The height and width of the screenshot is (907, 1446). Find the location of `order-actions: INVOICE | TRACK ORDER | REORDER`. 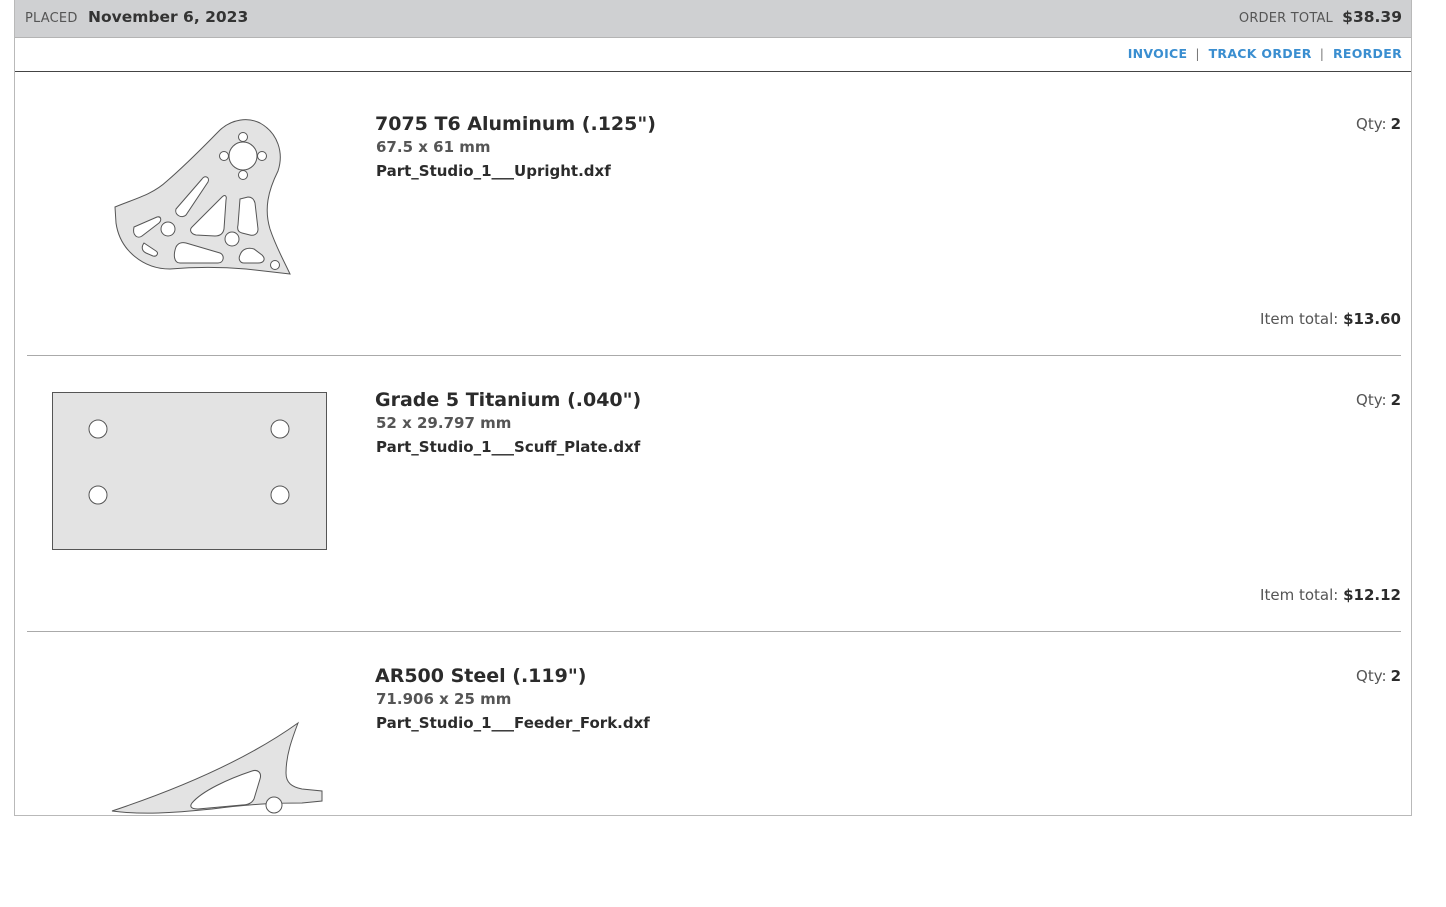

order-actions: INVOICE | TRACK ORDER | REORDER is located at coordinates (1265, 53).